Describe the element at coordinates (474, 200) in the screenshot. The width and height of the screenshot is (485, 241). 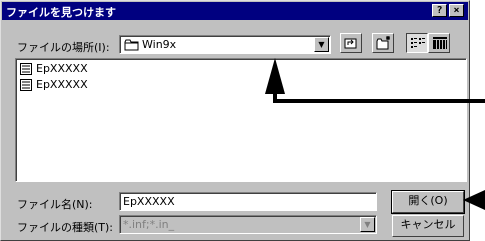
I see `left-arrow-icon` at that location.